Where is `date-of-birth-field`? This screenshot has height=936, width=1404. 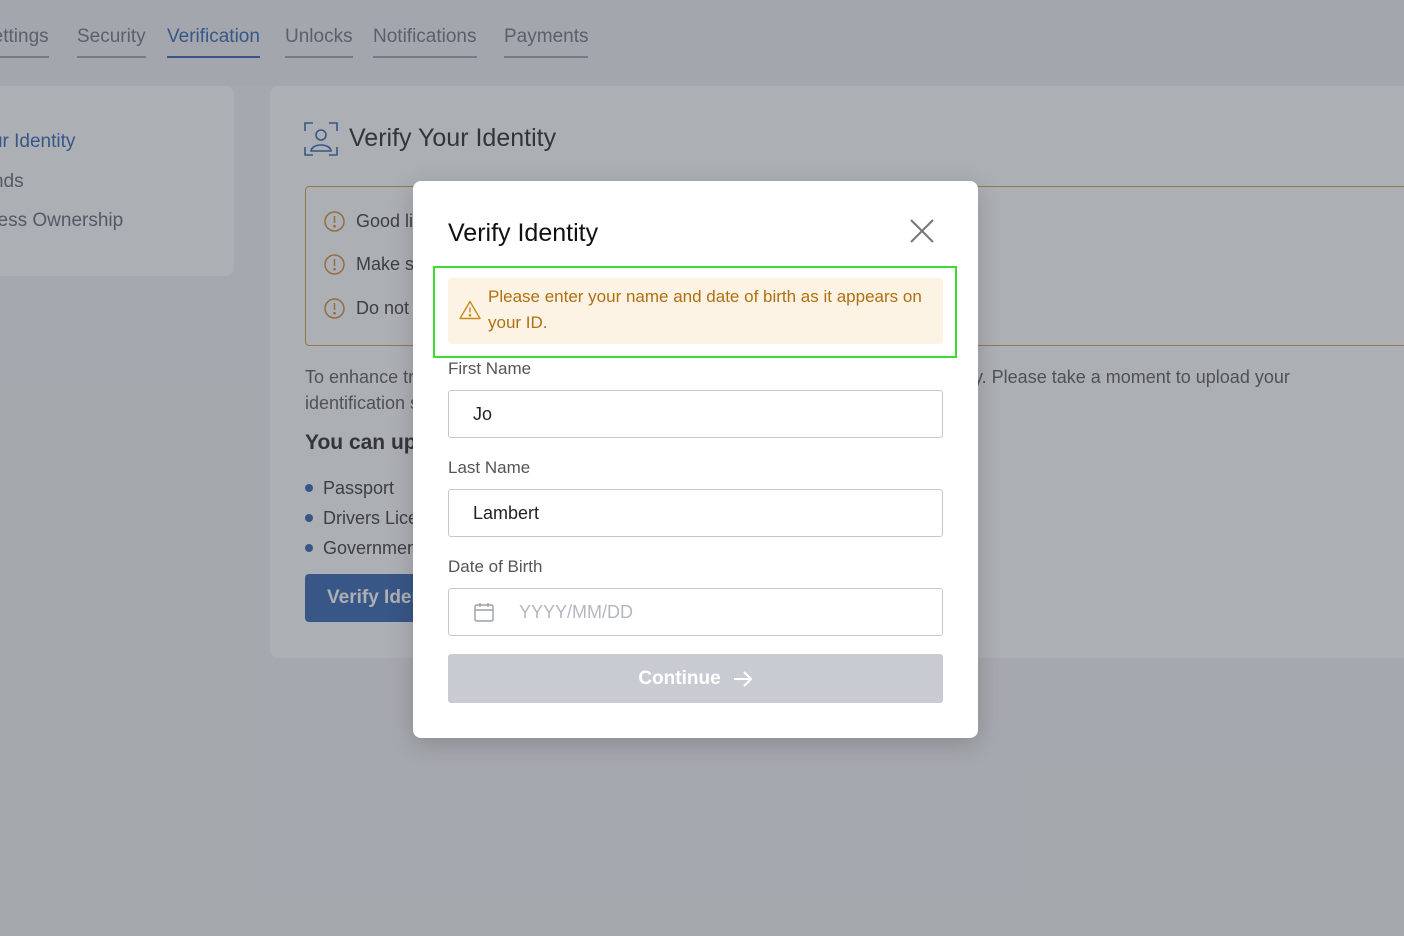 date-of-birth-field is located at coordinates (695, 612).